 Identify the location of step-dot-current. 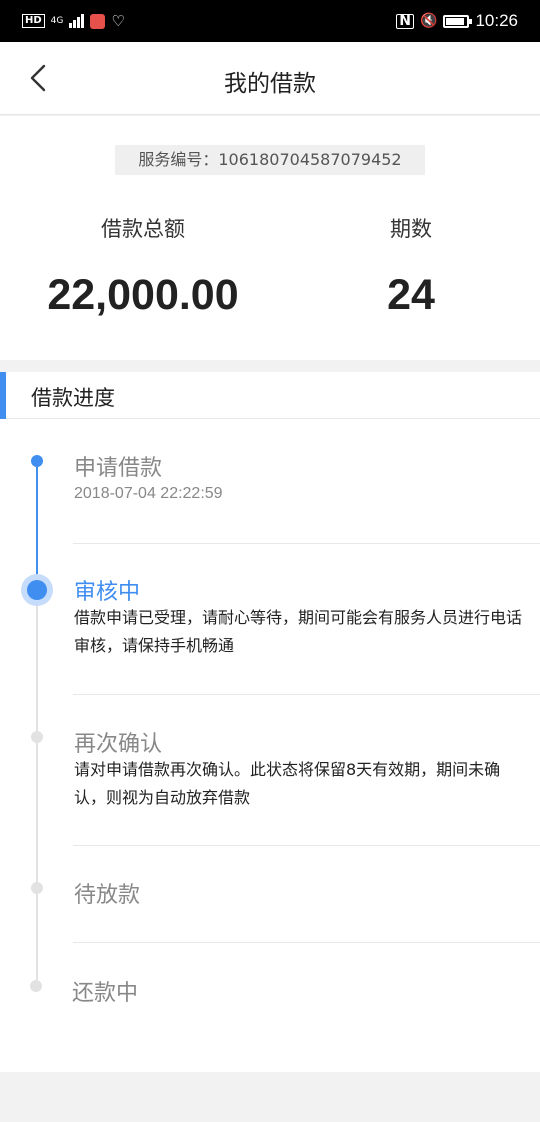
(37, 590).